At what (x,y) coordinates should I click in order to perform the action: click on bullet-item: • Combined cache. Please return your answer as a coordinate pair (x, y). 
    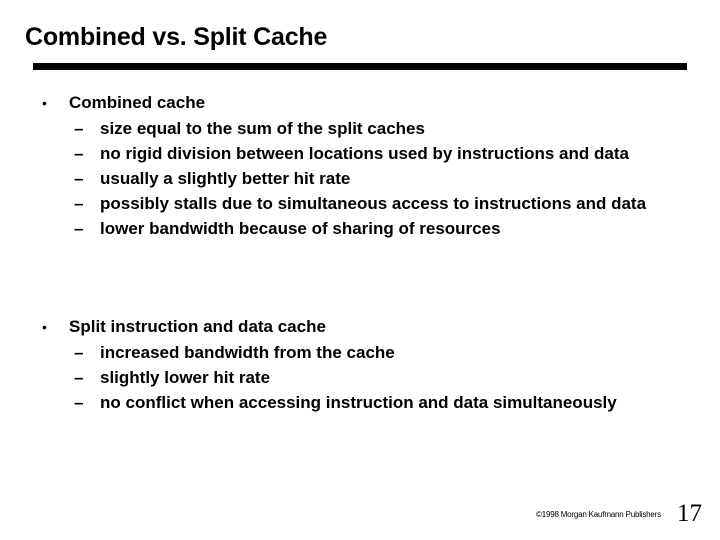
    Looking at the image, I should click on (360, 103).